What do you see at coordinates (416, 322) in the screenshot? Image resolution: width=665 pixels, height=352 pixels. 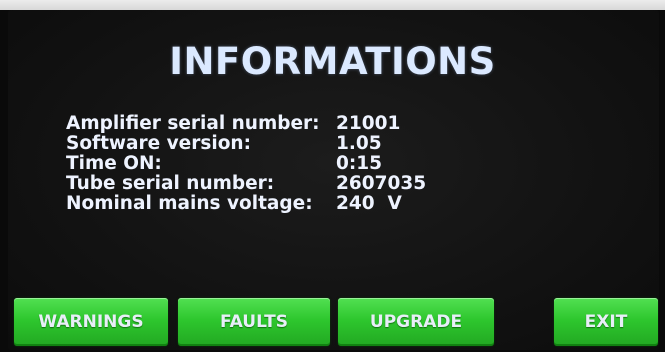 I see `upgrade-button: UPGRADE` at bounding box center [416, 322].